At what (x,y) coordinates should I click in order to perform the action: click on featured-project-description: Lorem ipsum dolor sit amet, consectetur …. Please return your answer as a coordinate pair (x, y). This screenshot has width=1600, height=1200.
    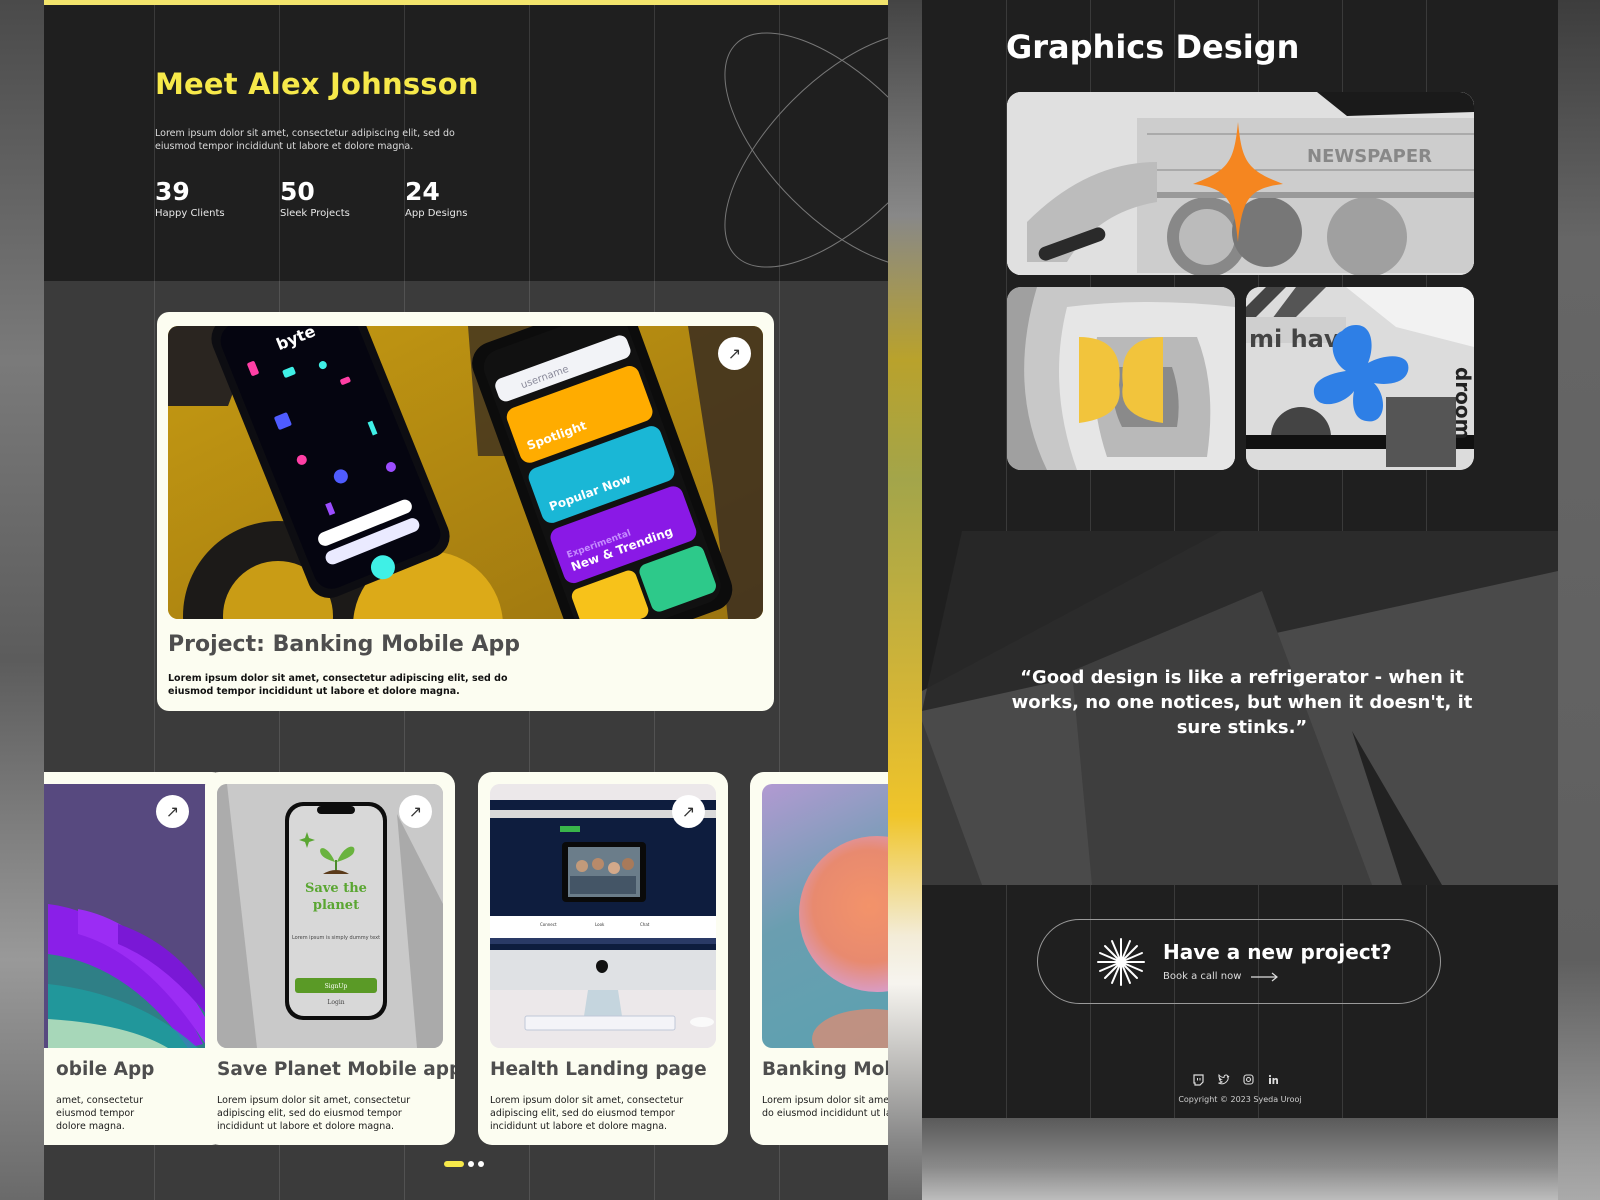
    Looking at the image, I should click on (338, 685).